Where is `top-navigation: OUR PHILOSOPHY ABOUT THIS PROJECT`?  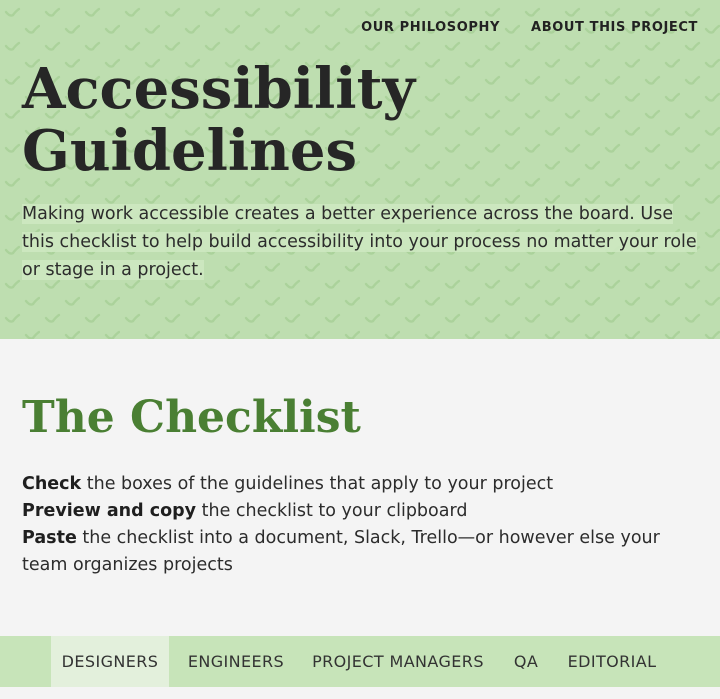
top-navigation: OUR PHILOSOPHY ABOUT THIS PROJECT is located at coordinates (529, 27).